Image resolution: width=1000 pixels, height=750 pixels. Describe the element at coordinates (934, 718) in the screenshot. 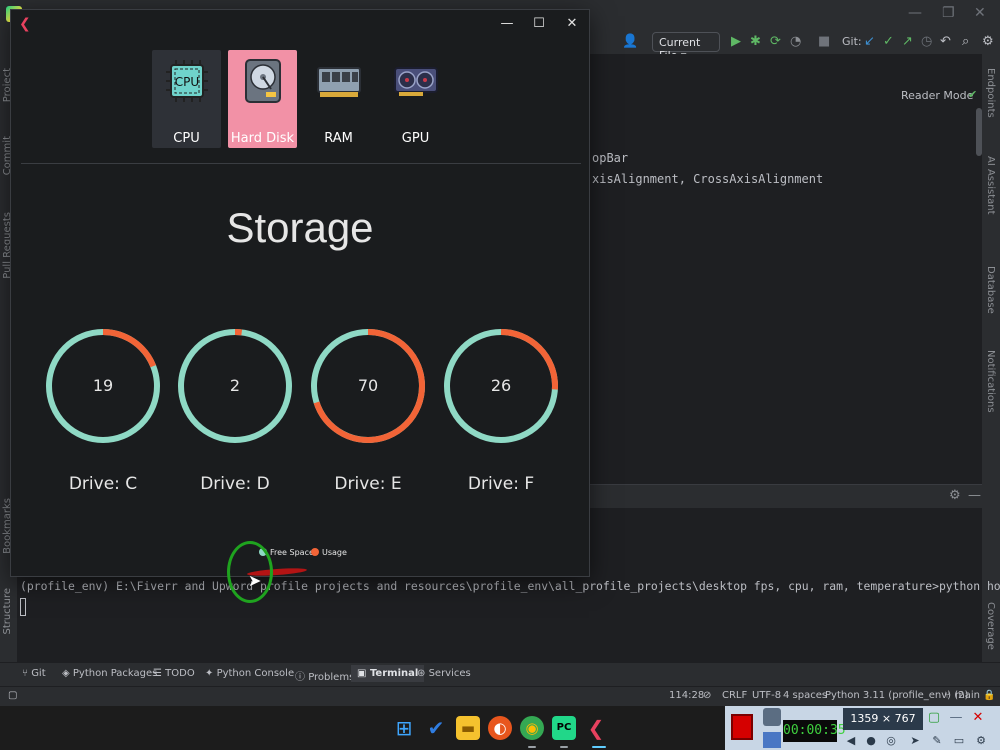

I see `region-icon: ▢` at that location.